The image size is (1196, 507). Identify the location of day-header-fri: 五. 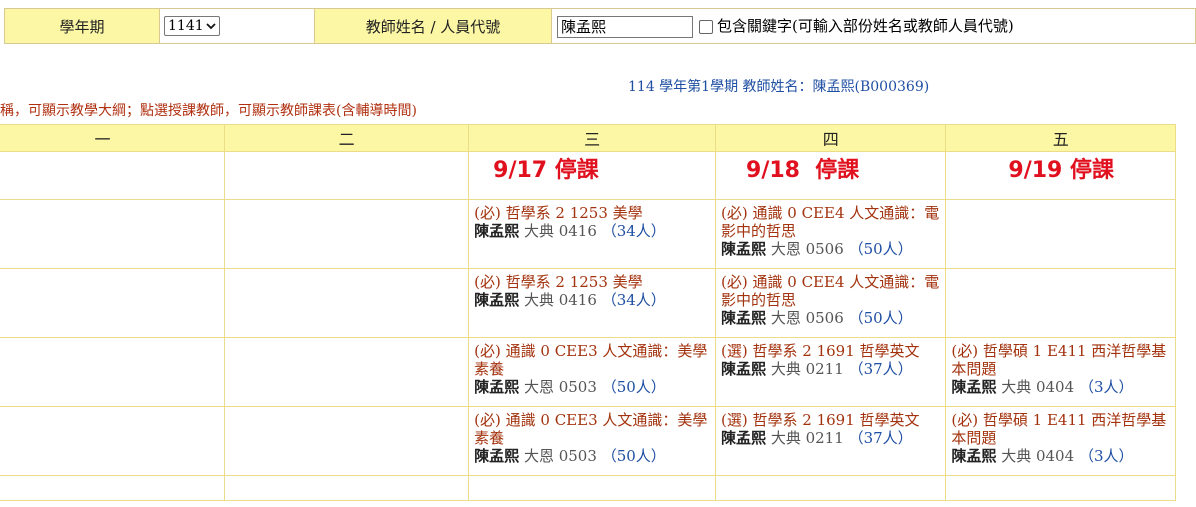
(1060, 138).